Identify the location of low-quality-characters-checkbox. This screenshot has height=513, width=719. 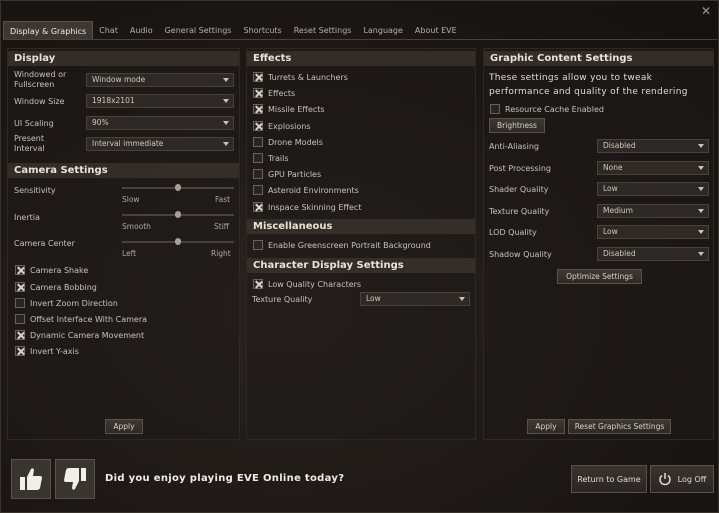
(258, 284).